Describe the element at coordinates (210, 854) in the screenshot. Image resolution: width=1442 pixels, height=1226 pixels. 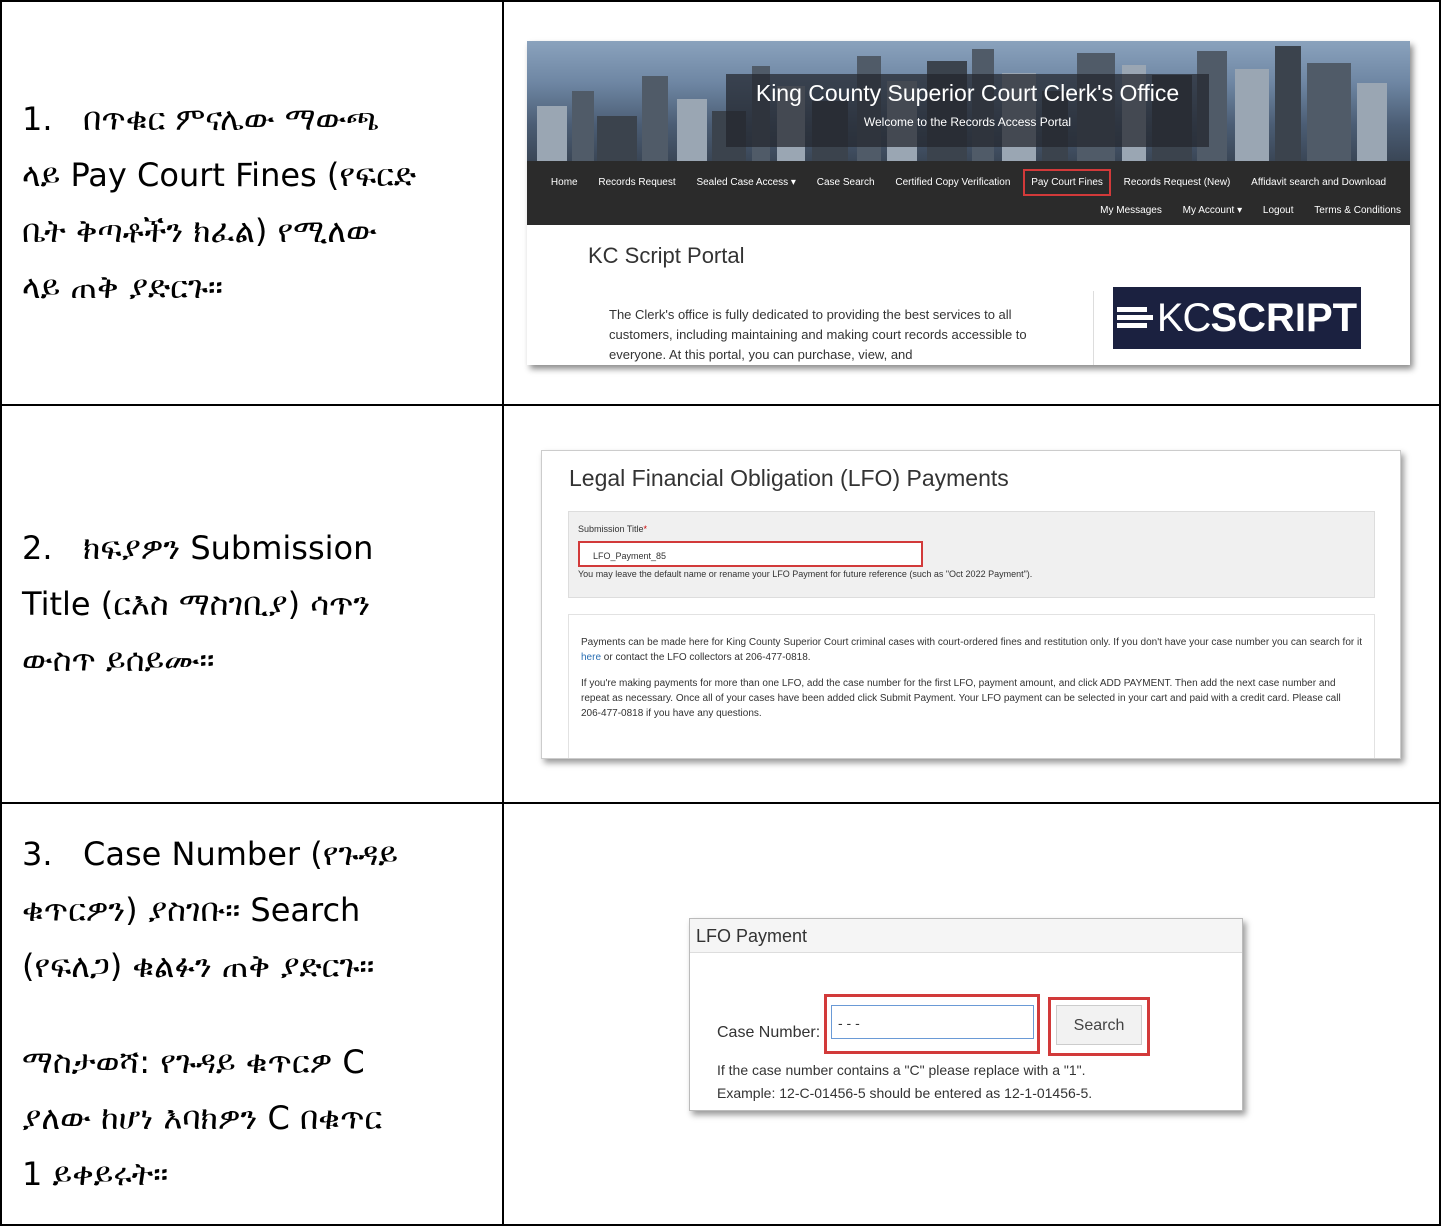
I see `step-3-line: 3. Case Number (የጉዳይ` at that location.